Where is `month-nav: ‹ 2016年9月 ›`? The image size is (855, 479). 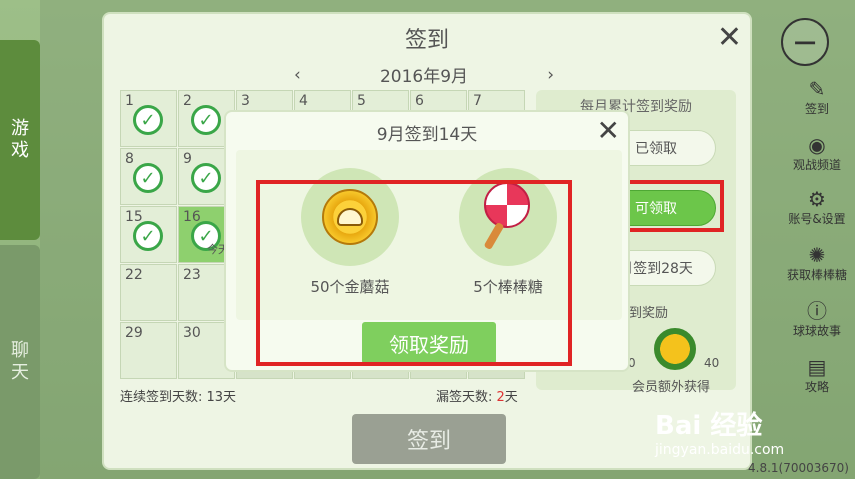
month-nav: ‹ 2016年9月 › is located at coordinates (424, 75).